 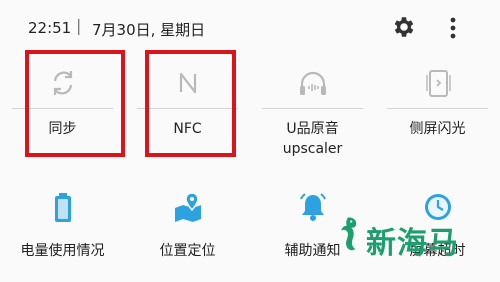 I want to click on status-date: 7月30日, 星期日, so click(x=149, y=30).